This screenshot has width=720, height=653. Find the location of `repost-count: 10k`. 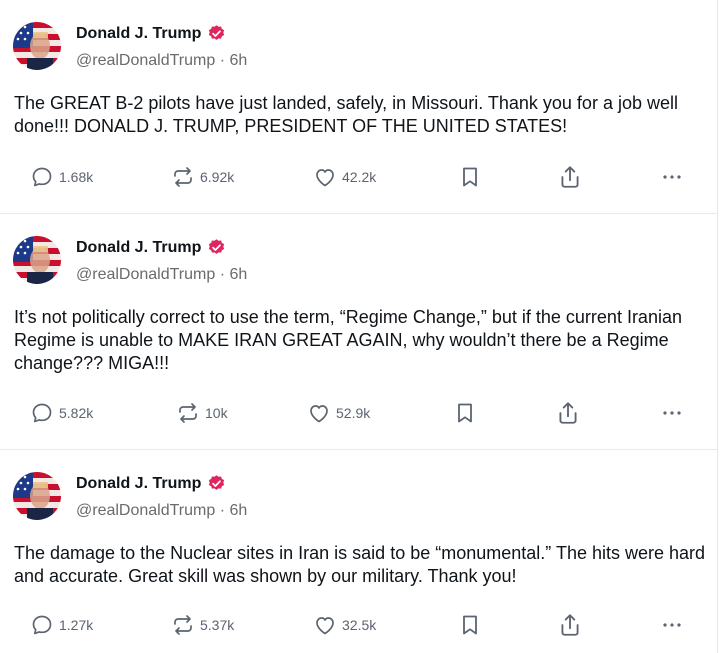

repost-count: 10k is located at coordinates (216, 413).